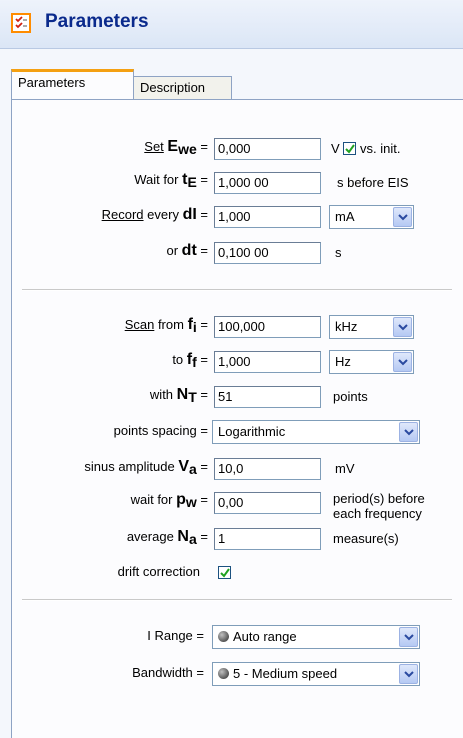  What do you see at coordinates (345, 468) in the screenshot?
I see `va-unit: mV` at bounding box center [345, 468].